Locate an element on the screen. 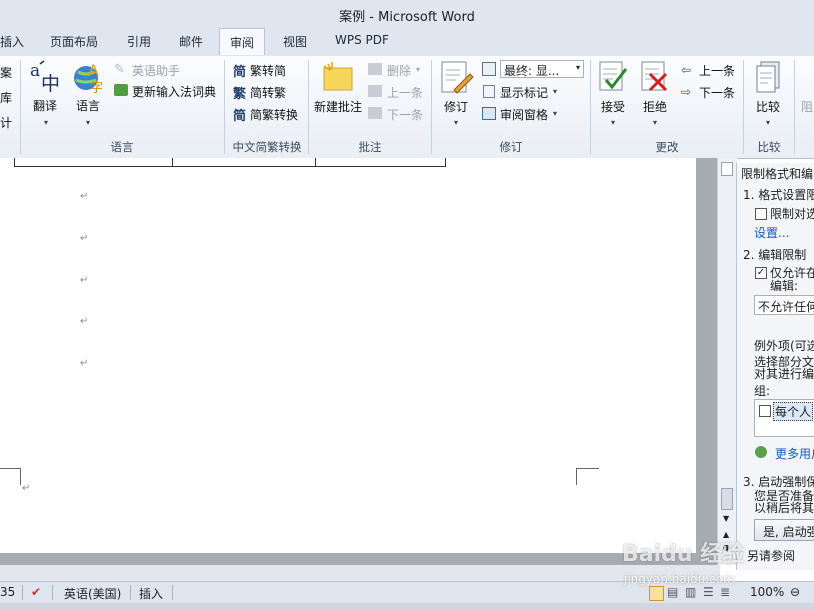  display-review-icon is located at coordinates (489, 69).